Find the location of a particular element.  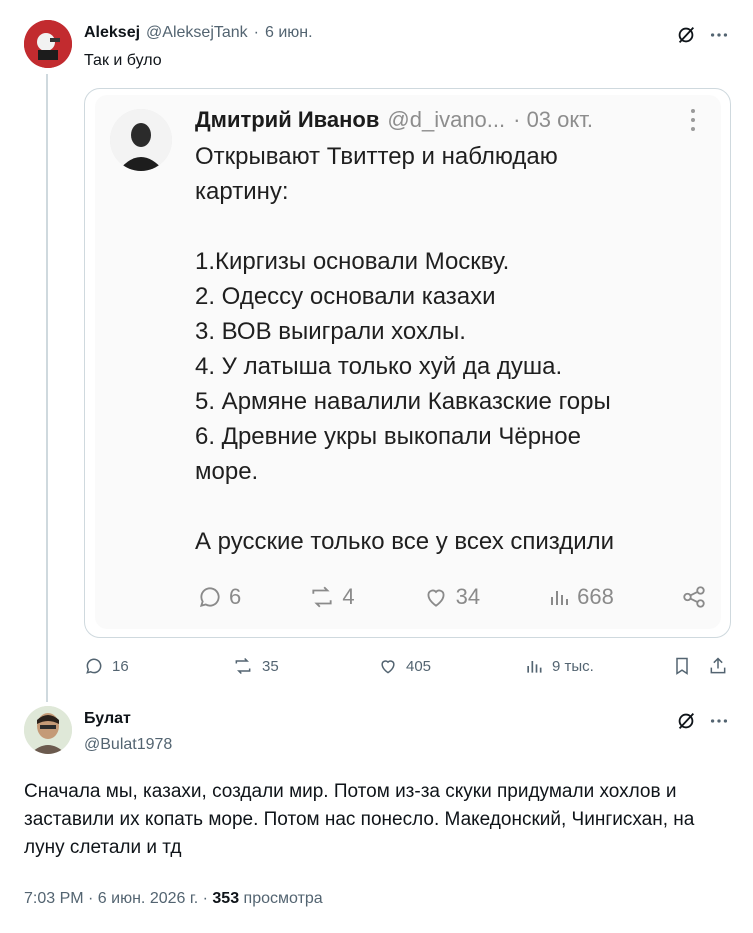

repost-button: 35 is located at coordinates (255, 666).